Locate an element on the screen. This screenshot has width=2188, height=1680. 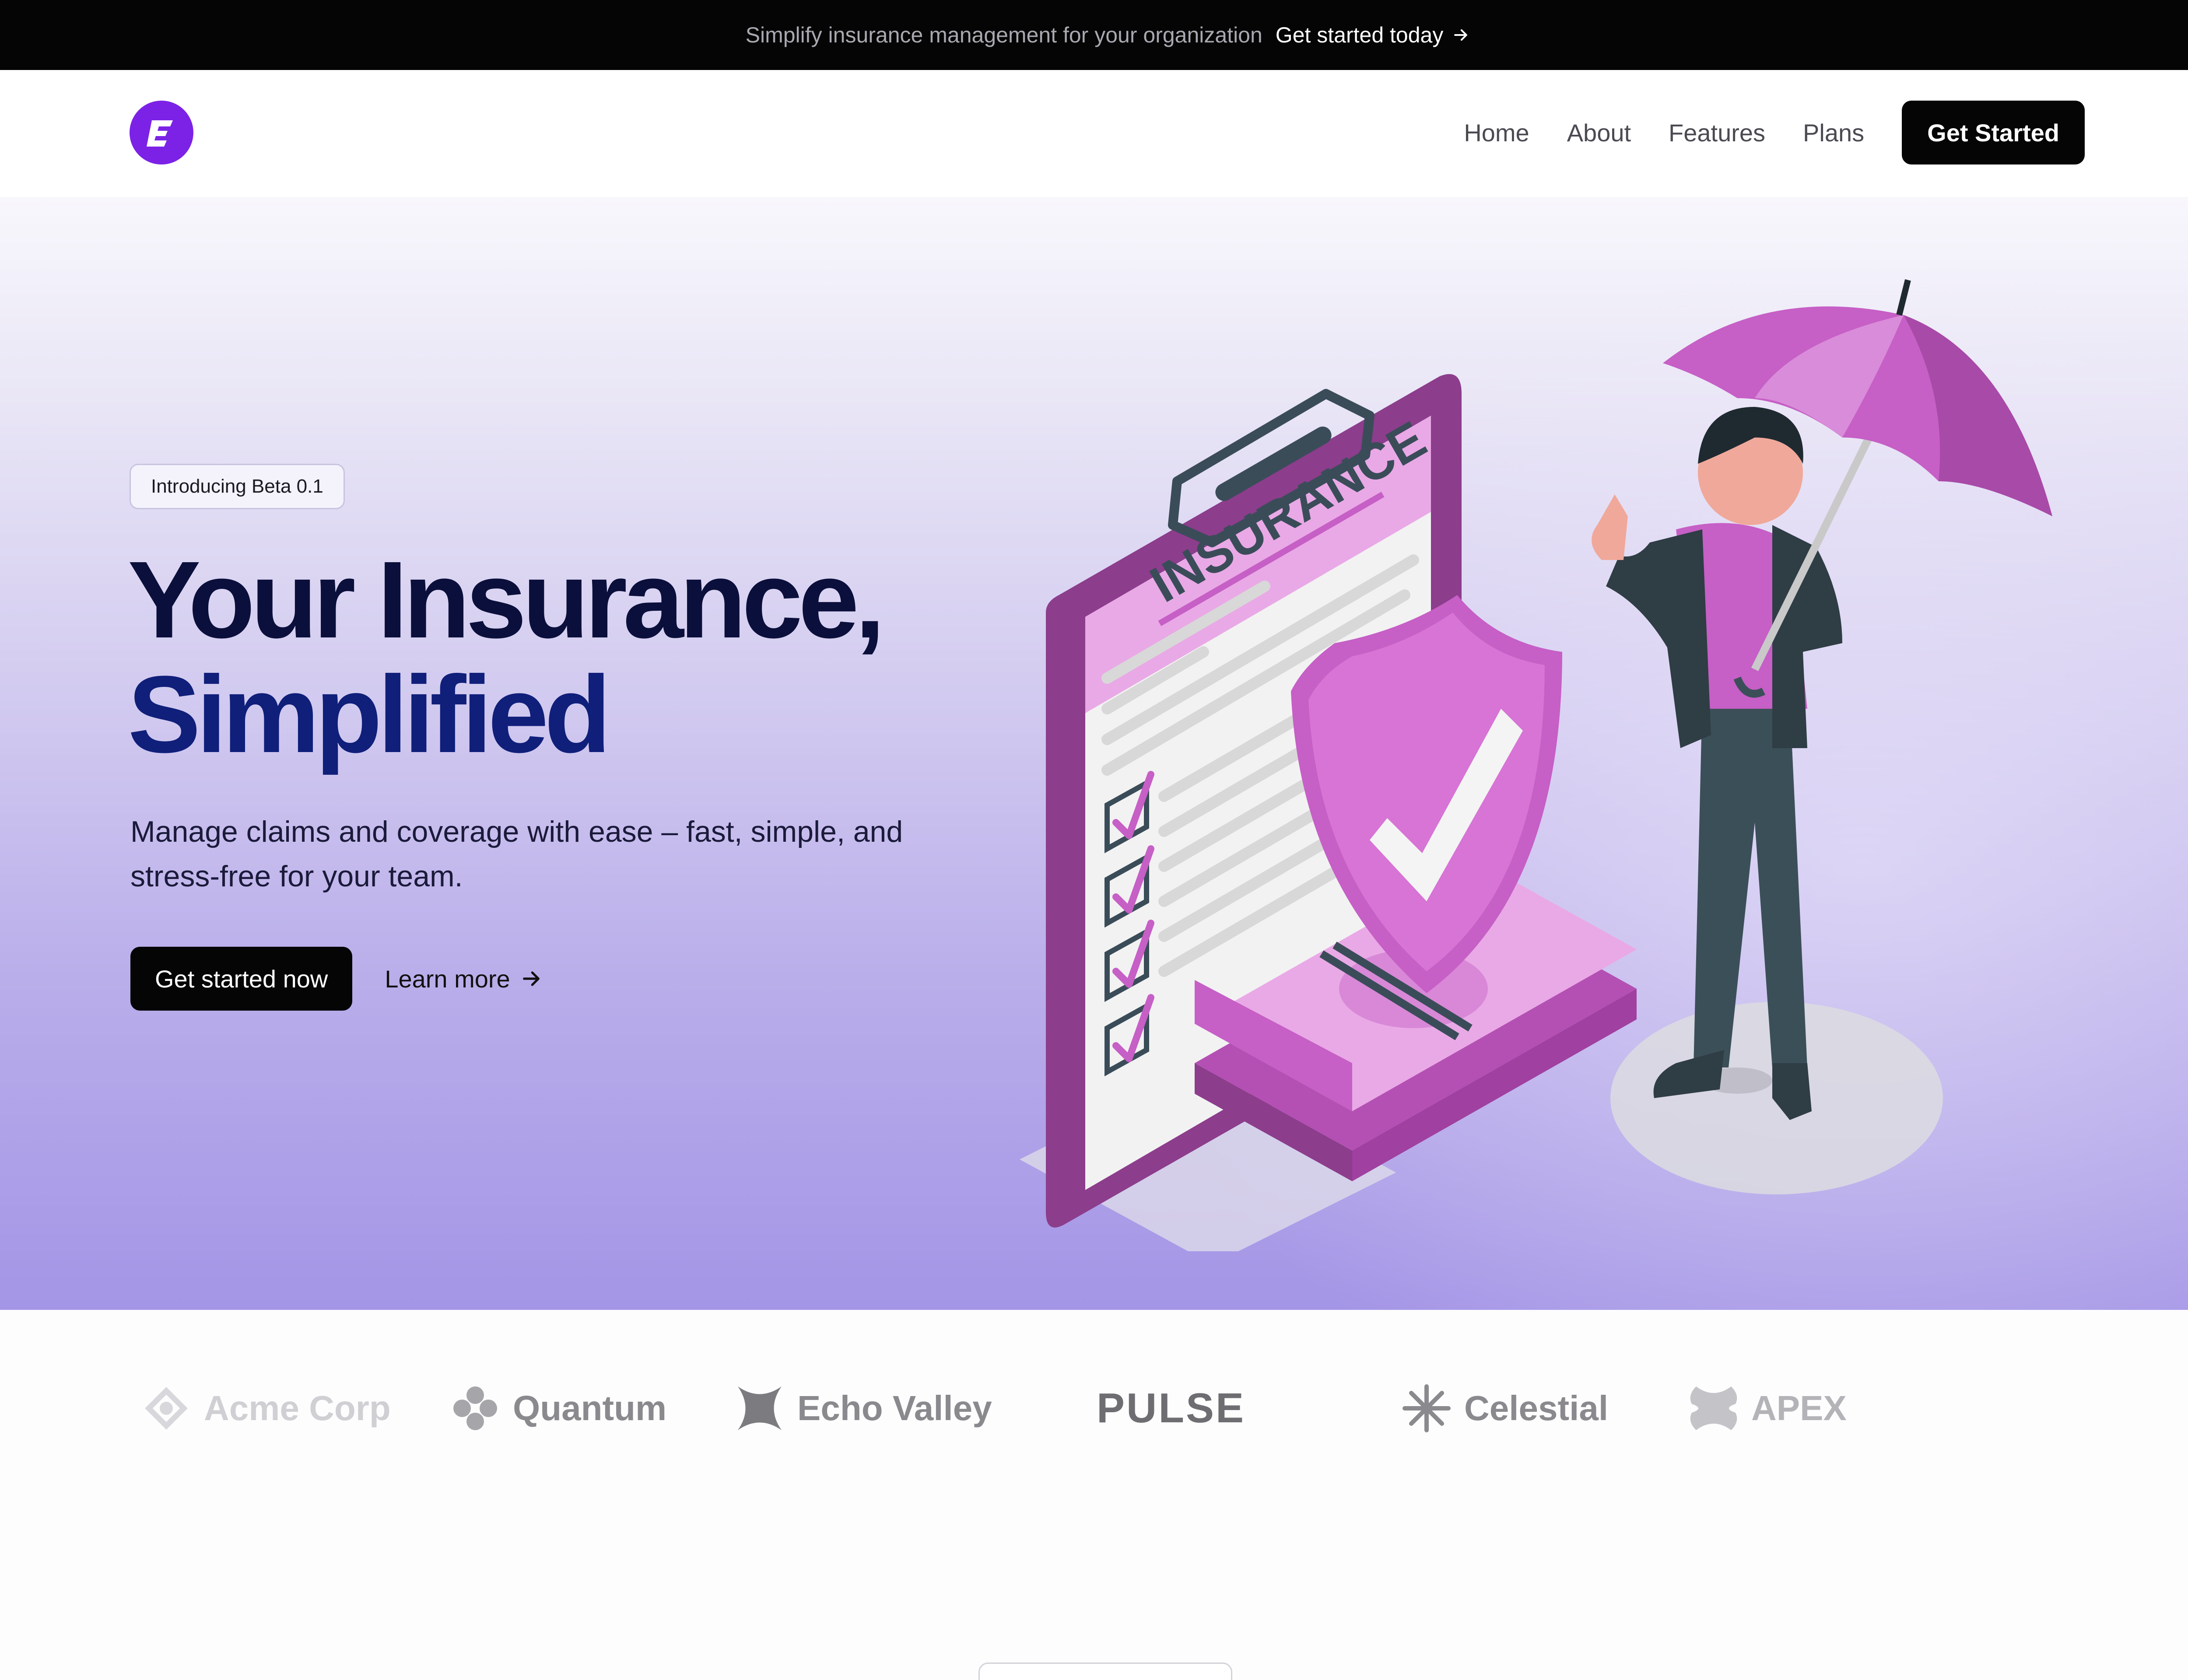
logo-echo-valley-label: Echo Valley is located at coordinates (894, 1408).